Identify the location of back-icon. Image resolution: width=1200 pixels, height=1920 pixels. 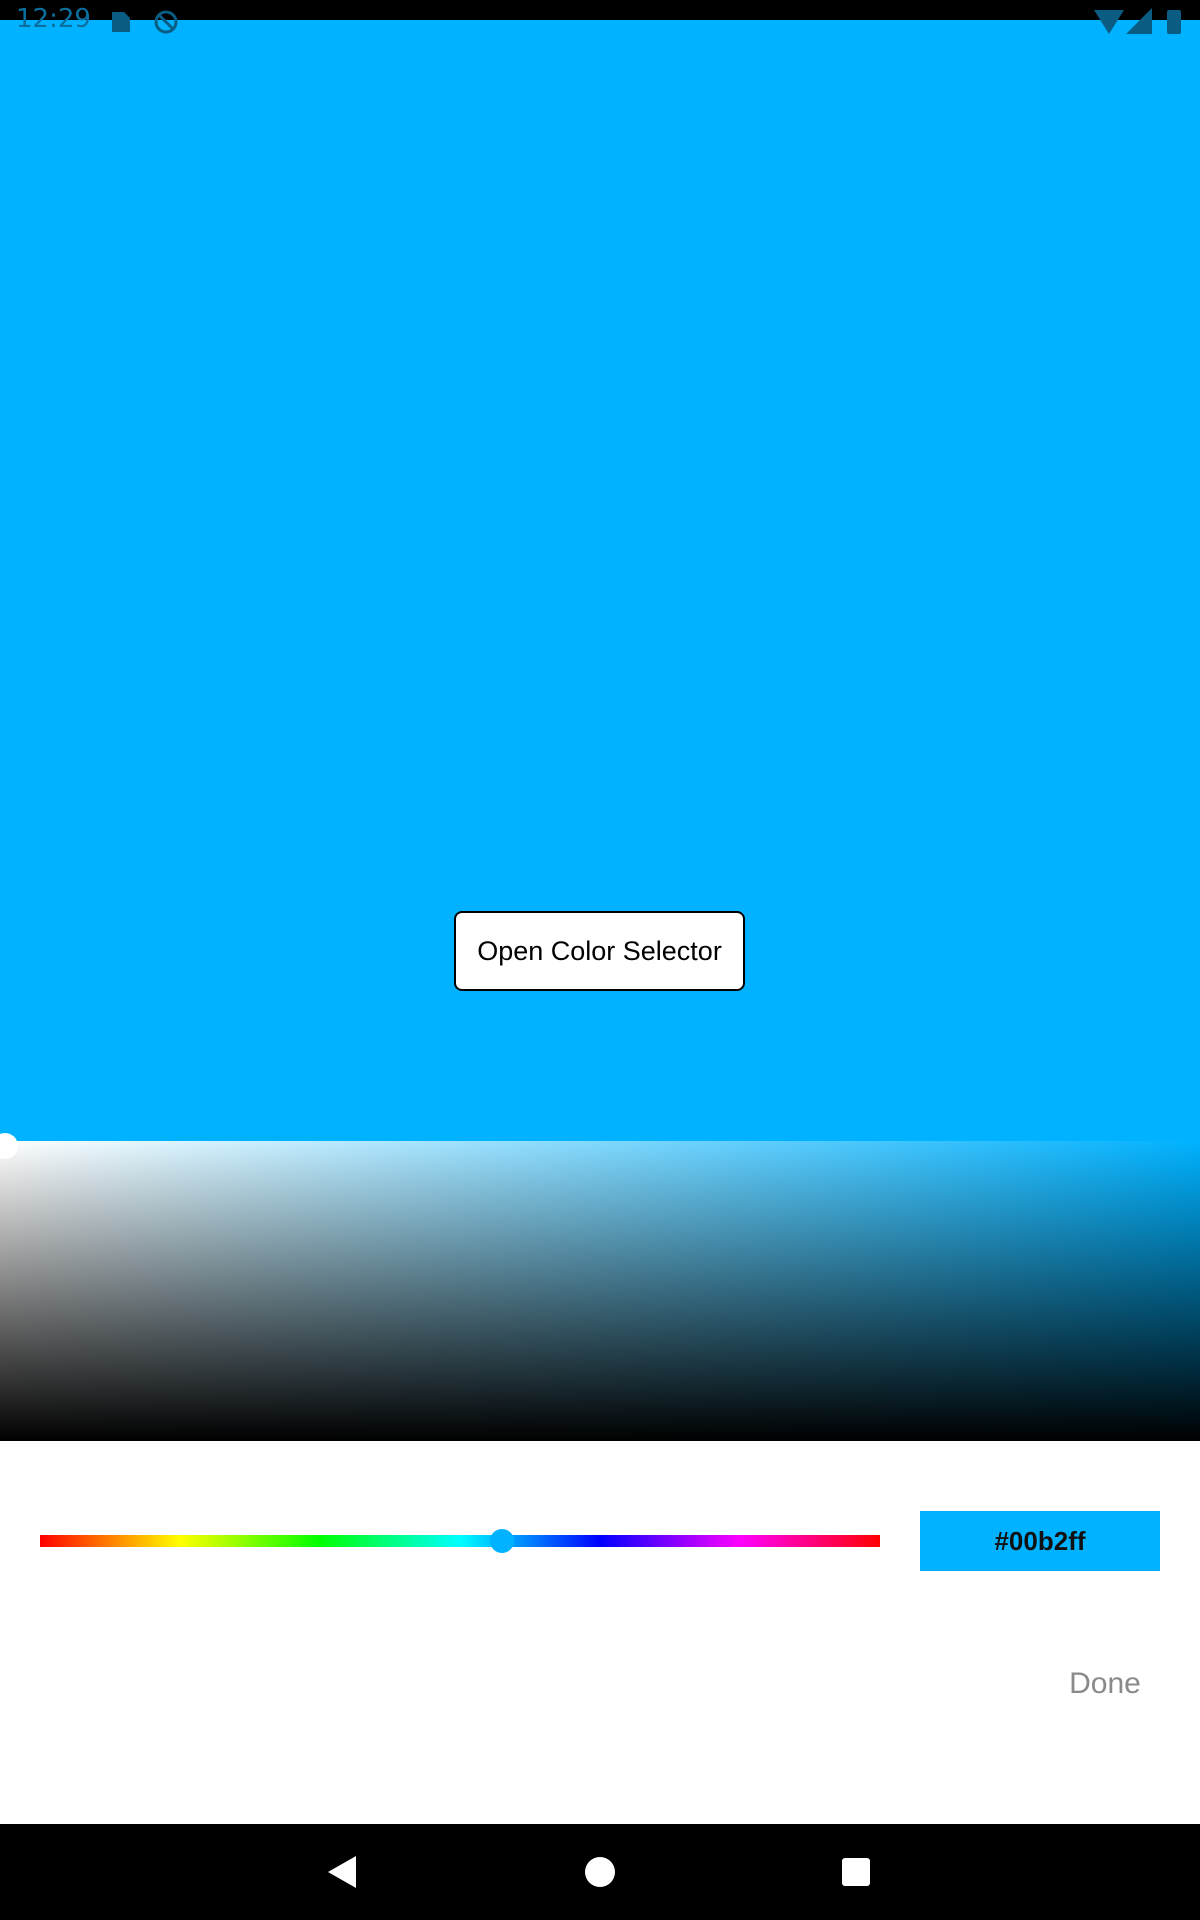
(342, 1872).